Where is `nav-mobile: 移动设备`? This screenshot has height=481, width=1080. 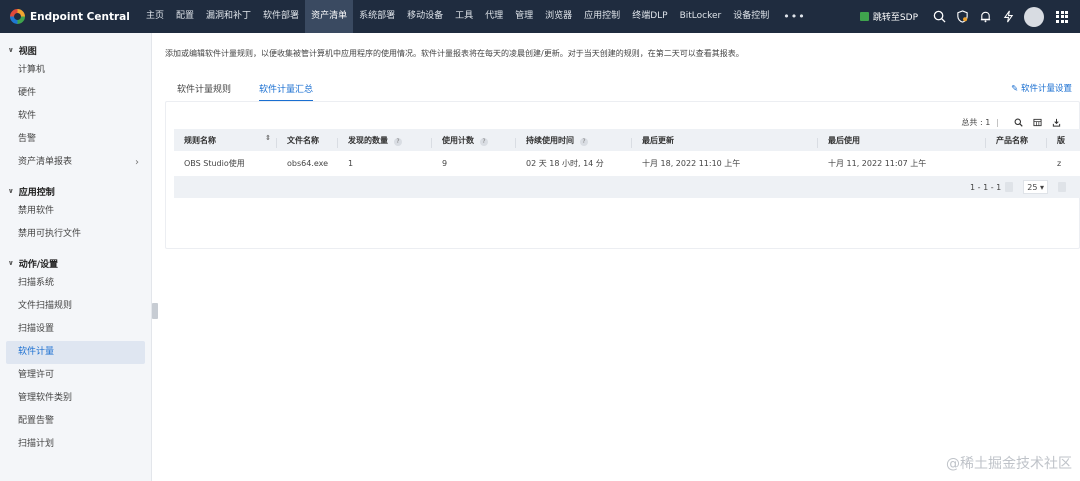
nav-mobile: 移动设备 is located at coordinates (425, 16).